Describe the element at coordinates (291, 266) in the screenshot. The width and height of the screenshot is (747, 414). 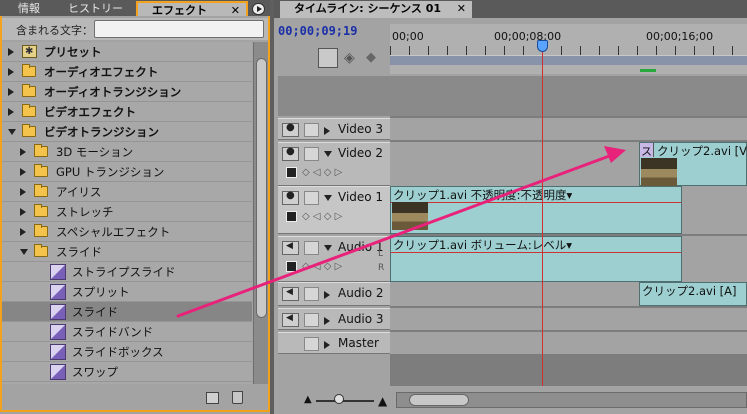
I see `waveform-icon` at that location.